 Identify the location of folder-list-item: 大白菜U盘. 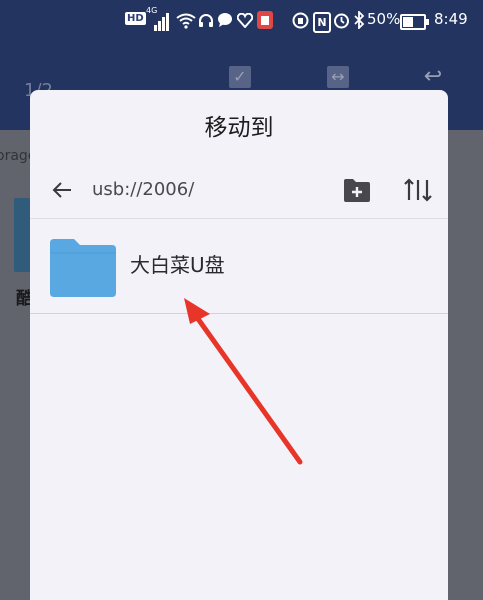
(239, 266).